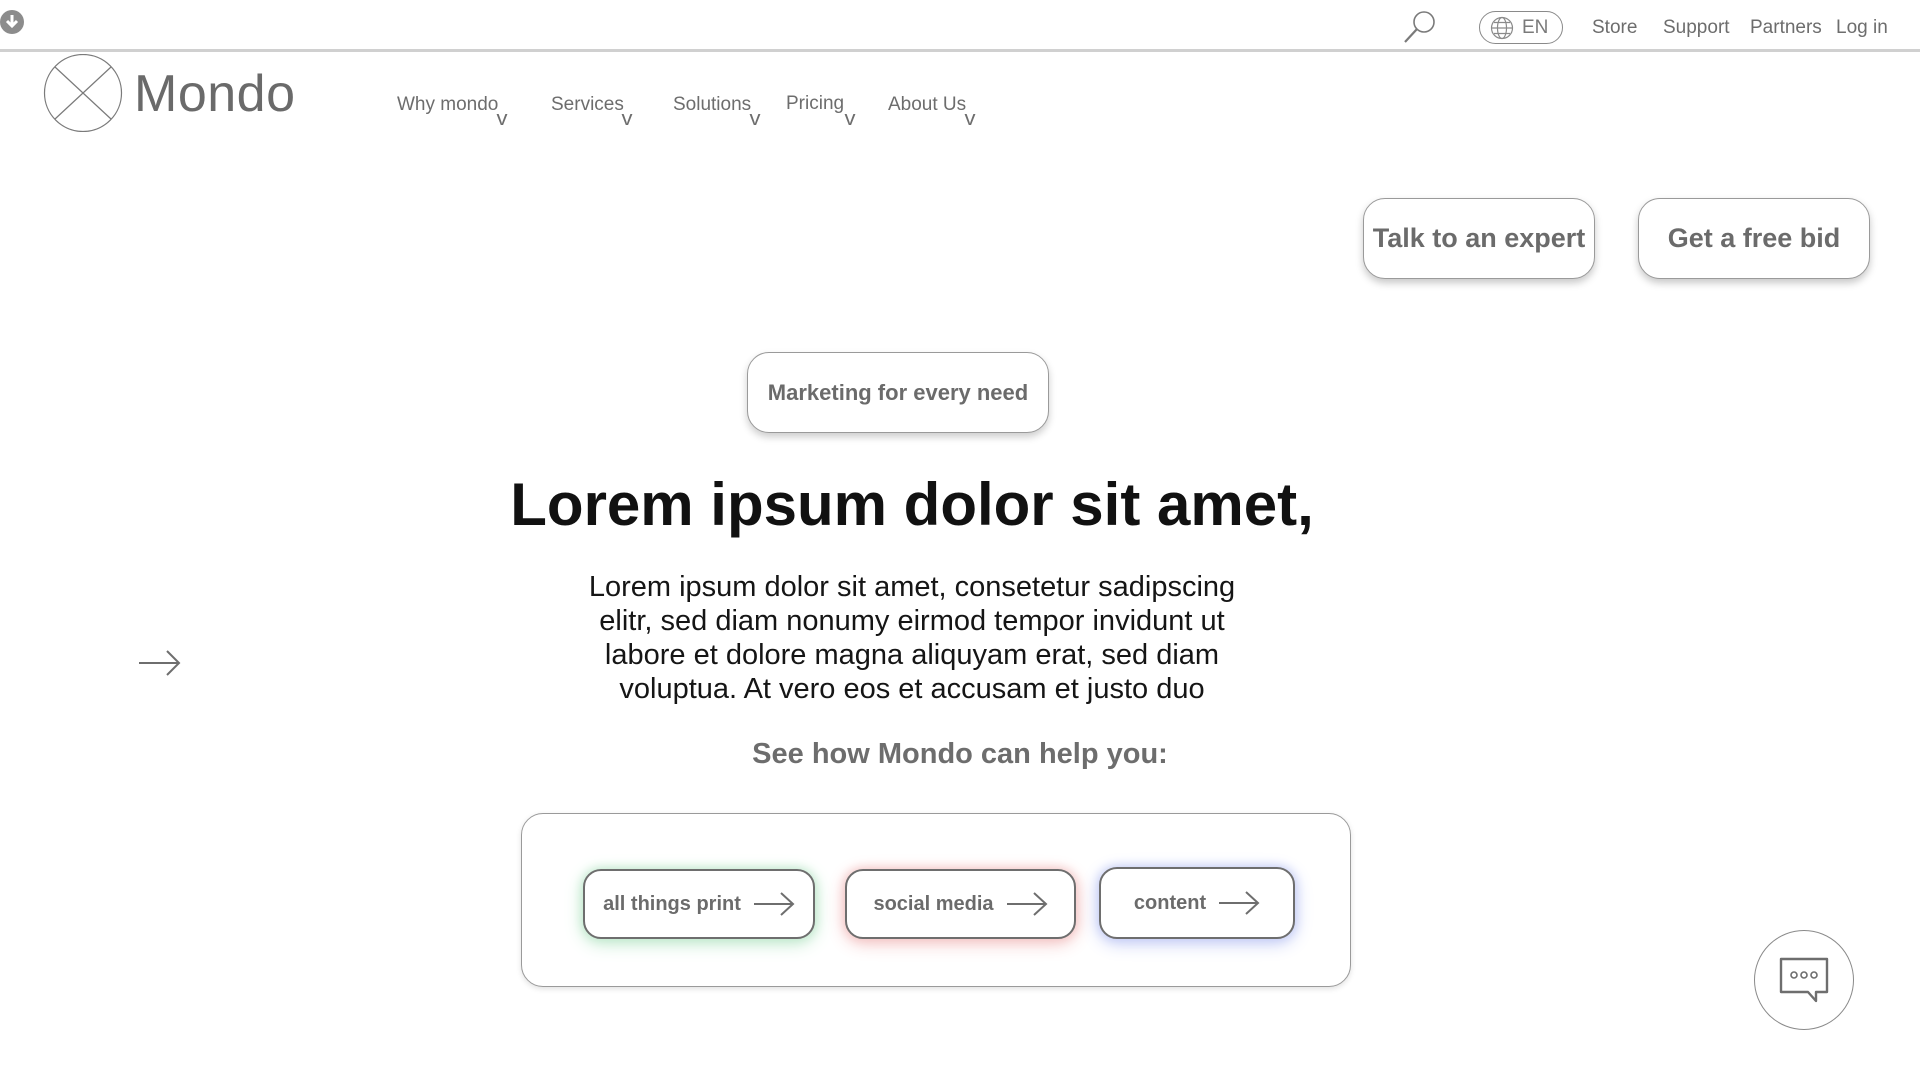  Describe the element at coordinates (14, 22) in the screenshot. I see `download-circle-icon` at that location.